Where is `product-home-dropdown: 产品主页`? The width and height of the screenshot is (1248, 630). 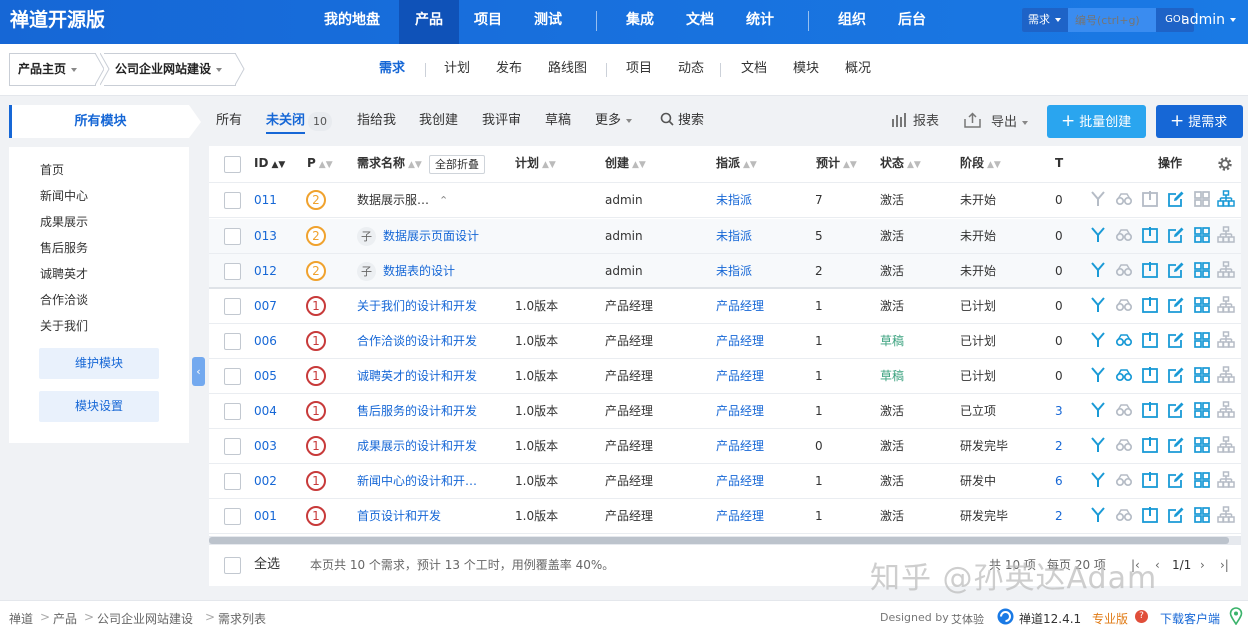
product-home-dropdown: 产品主页 is located at coordinates (52, 69).